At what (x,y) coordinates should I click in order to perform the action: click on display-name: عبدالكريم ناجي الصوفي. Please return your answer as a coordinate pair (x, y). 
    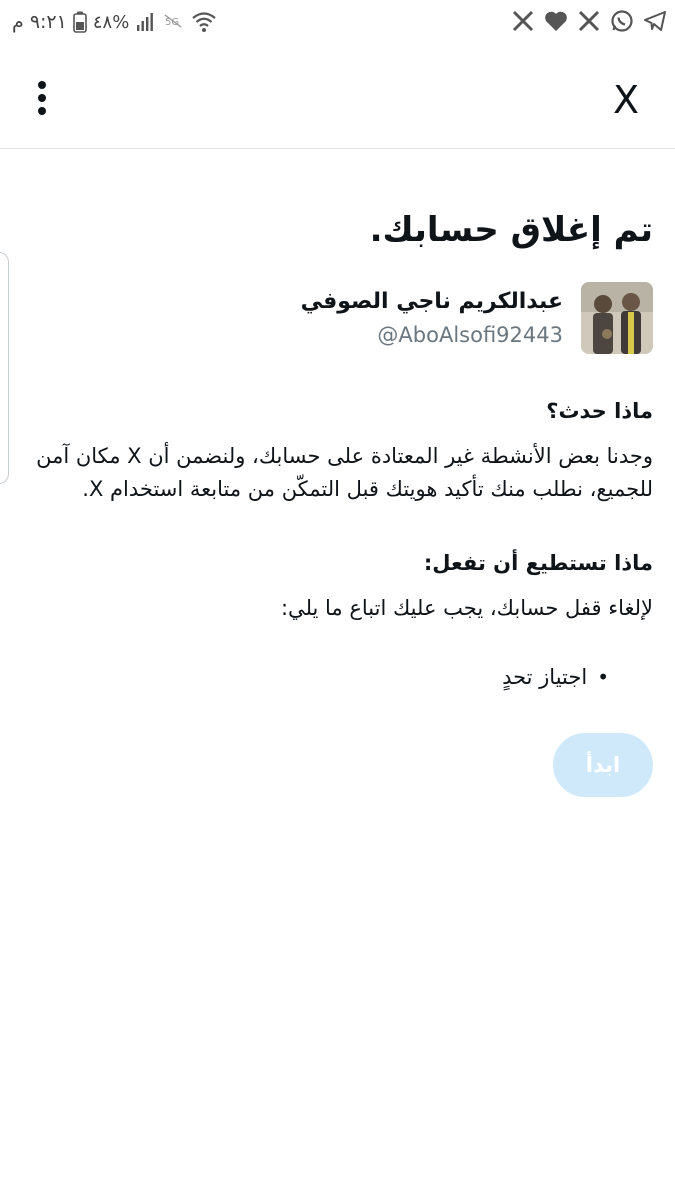
    Looking at the image, I should click on (431, 301).